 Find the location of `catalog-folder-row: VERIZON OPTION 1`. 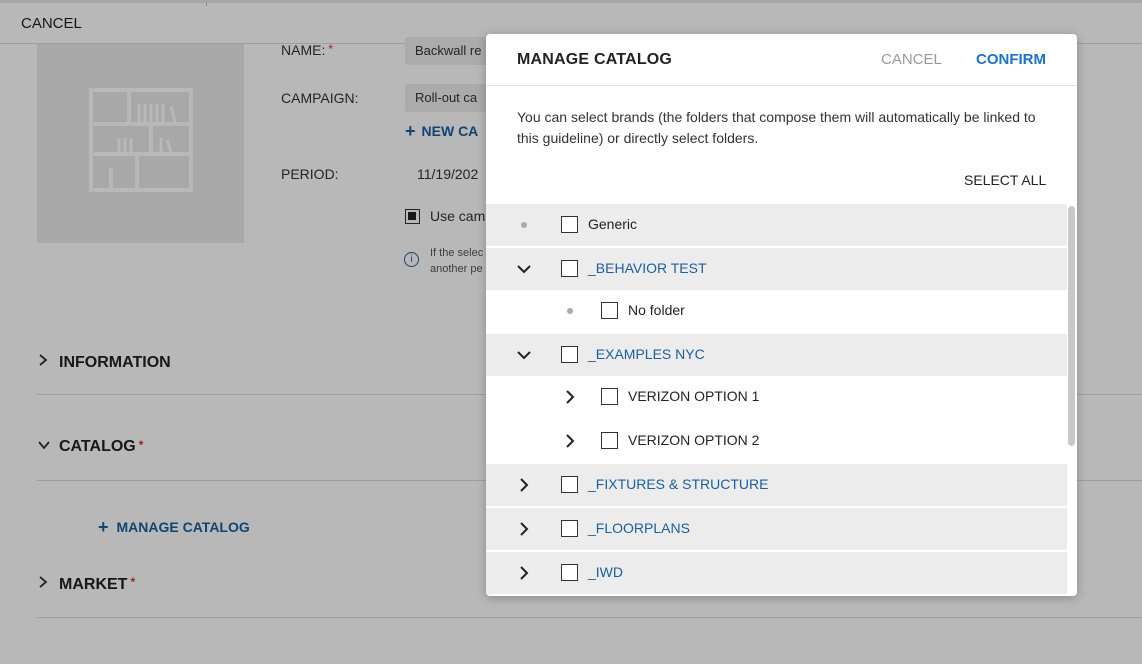

catalog-folder-row: VERIZON OPTION 1 is located at coordinates (776, 397).